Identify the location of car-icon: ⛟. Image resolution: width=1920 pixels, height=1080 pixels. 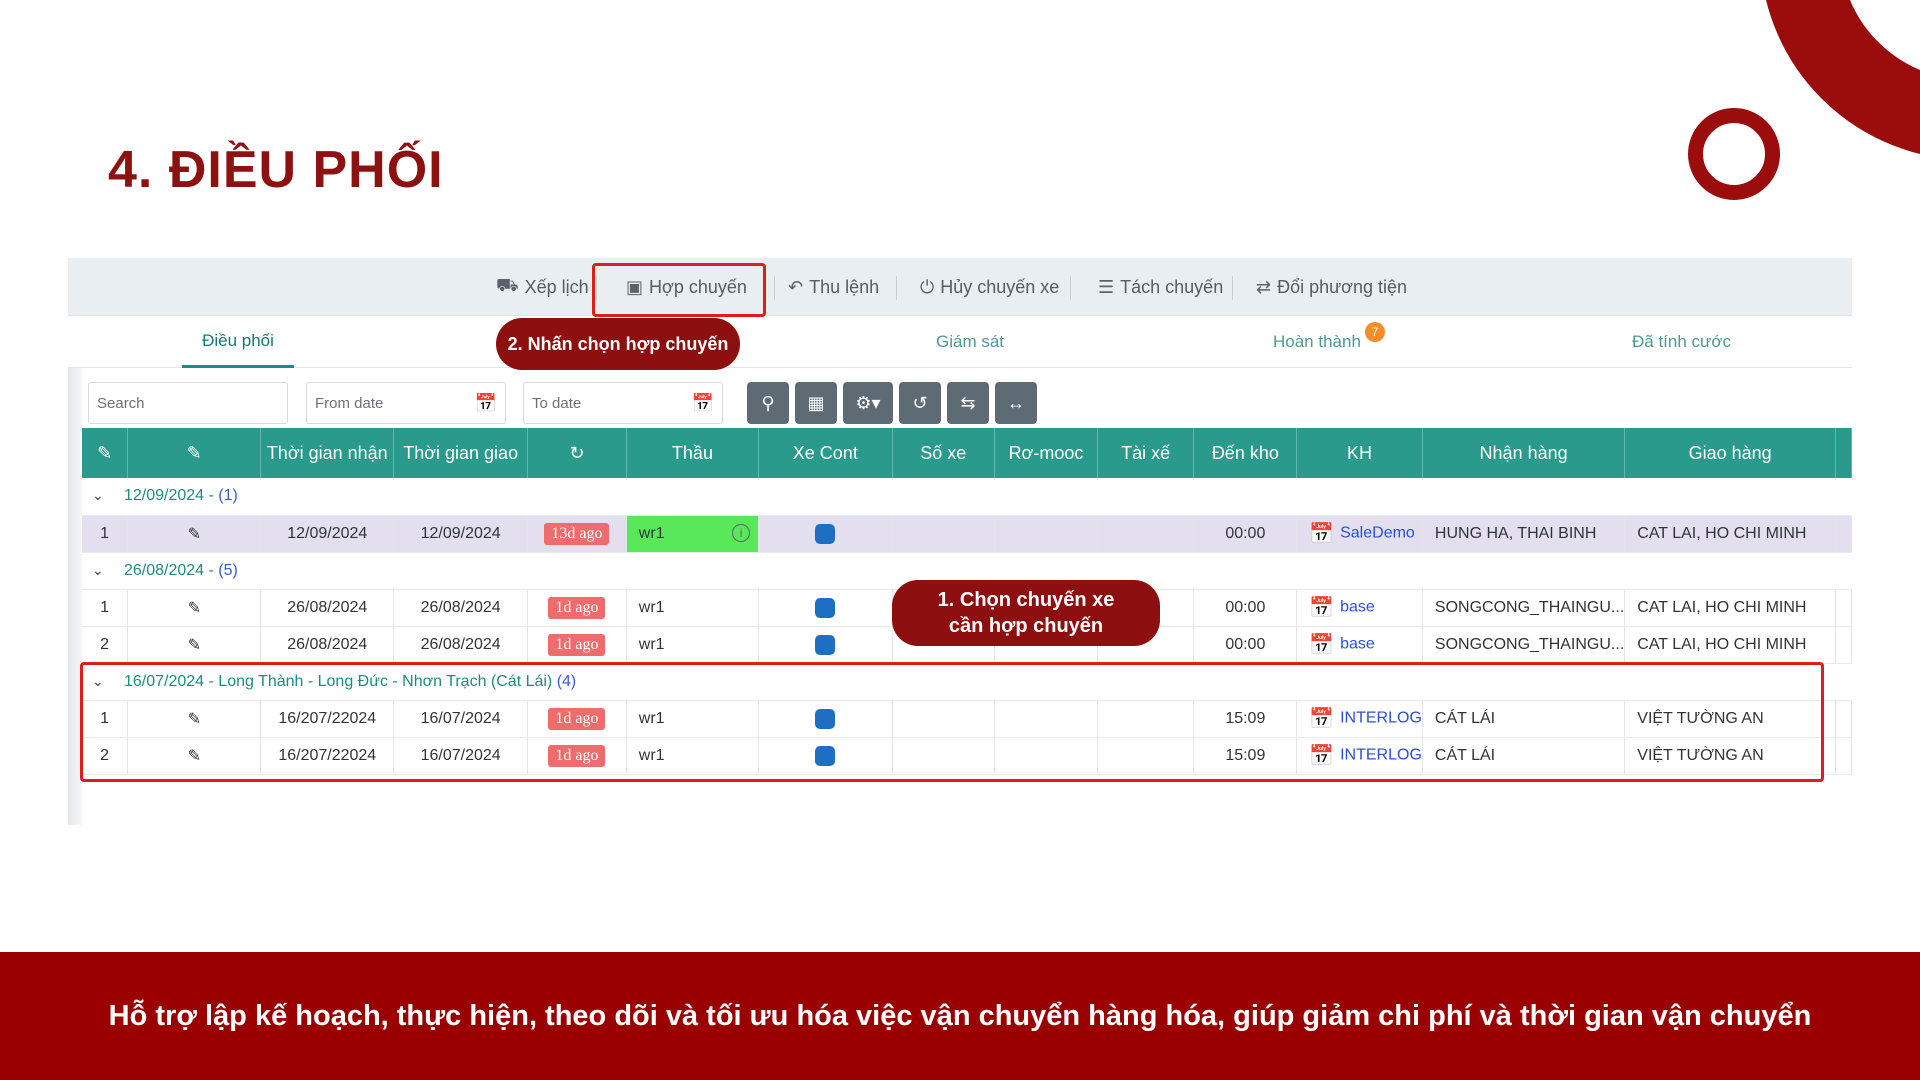
(507, 285).